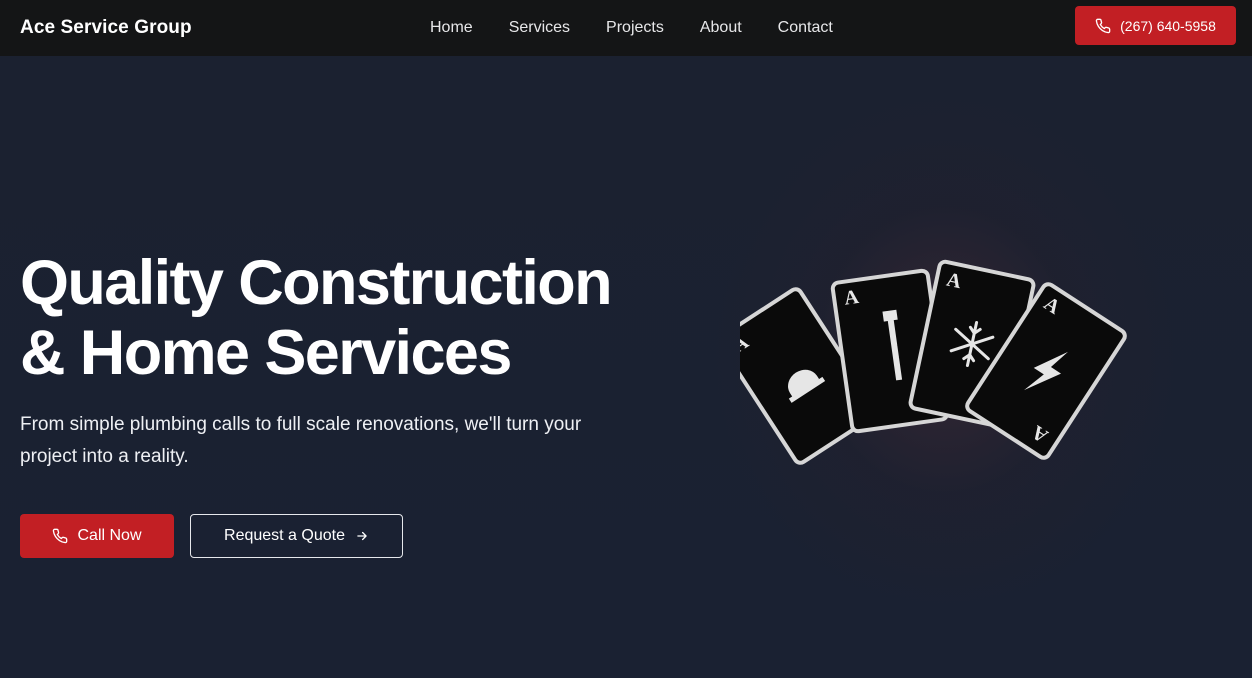 The width and height of the screenshot is (1252, 678). What do you see at coordinates (635, 28) in the screenshot?
I see `nav-link-projects: Projects` at bounding box center [635, 28].